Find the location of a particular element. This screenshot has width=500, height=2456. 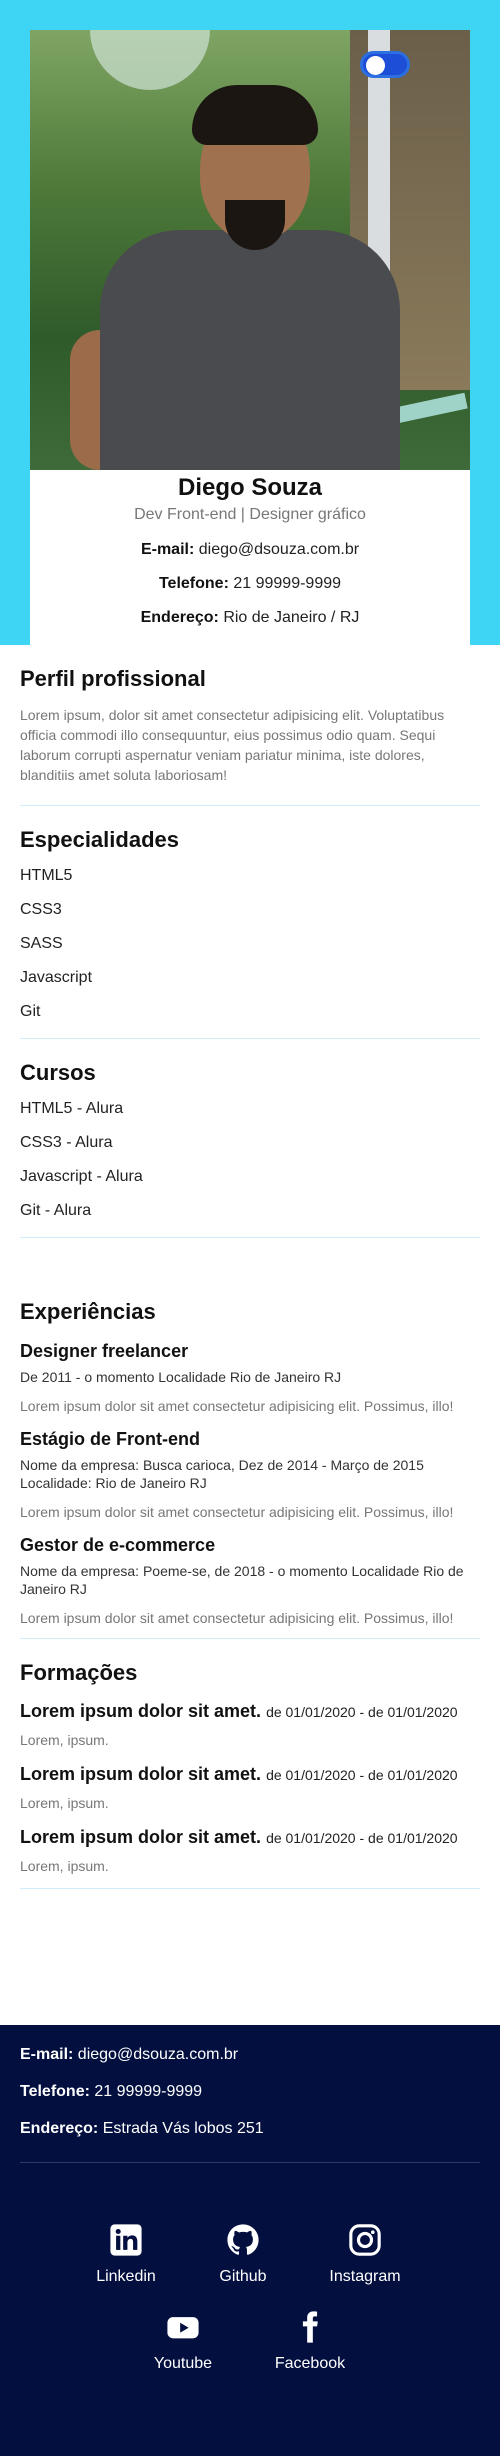

profile-title: Perfil profissional is located at coordinates (113, 678).